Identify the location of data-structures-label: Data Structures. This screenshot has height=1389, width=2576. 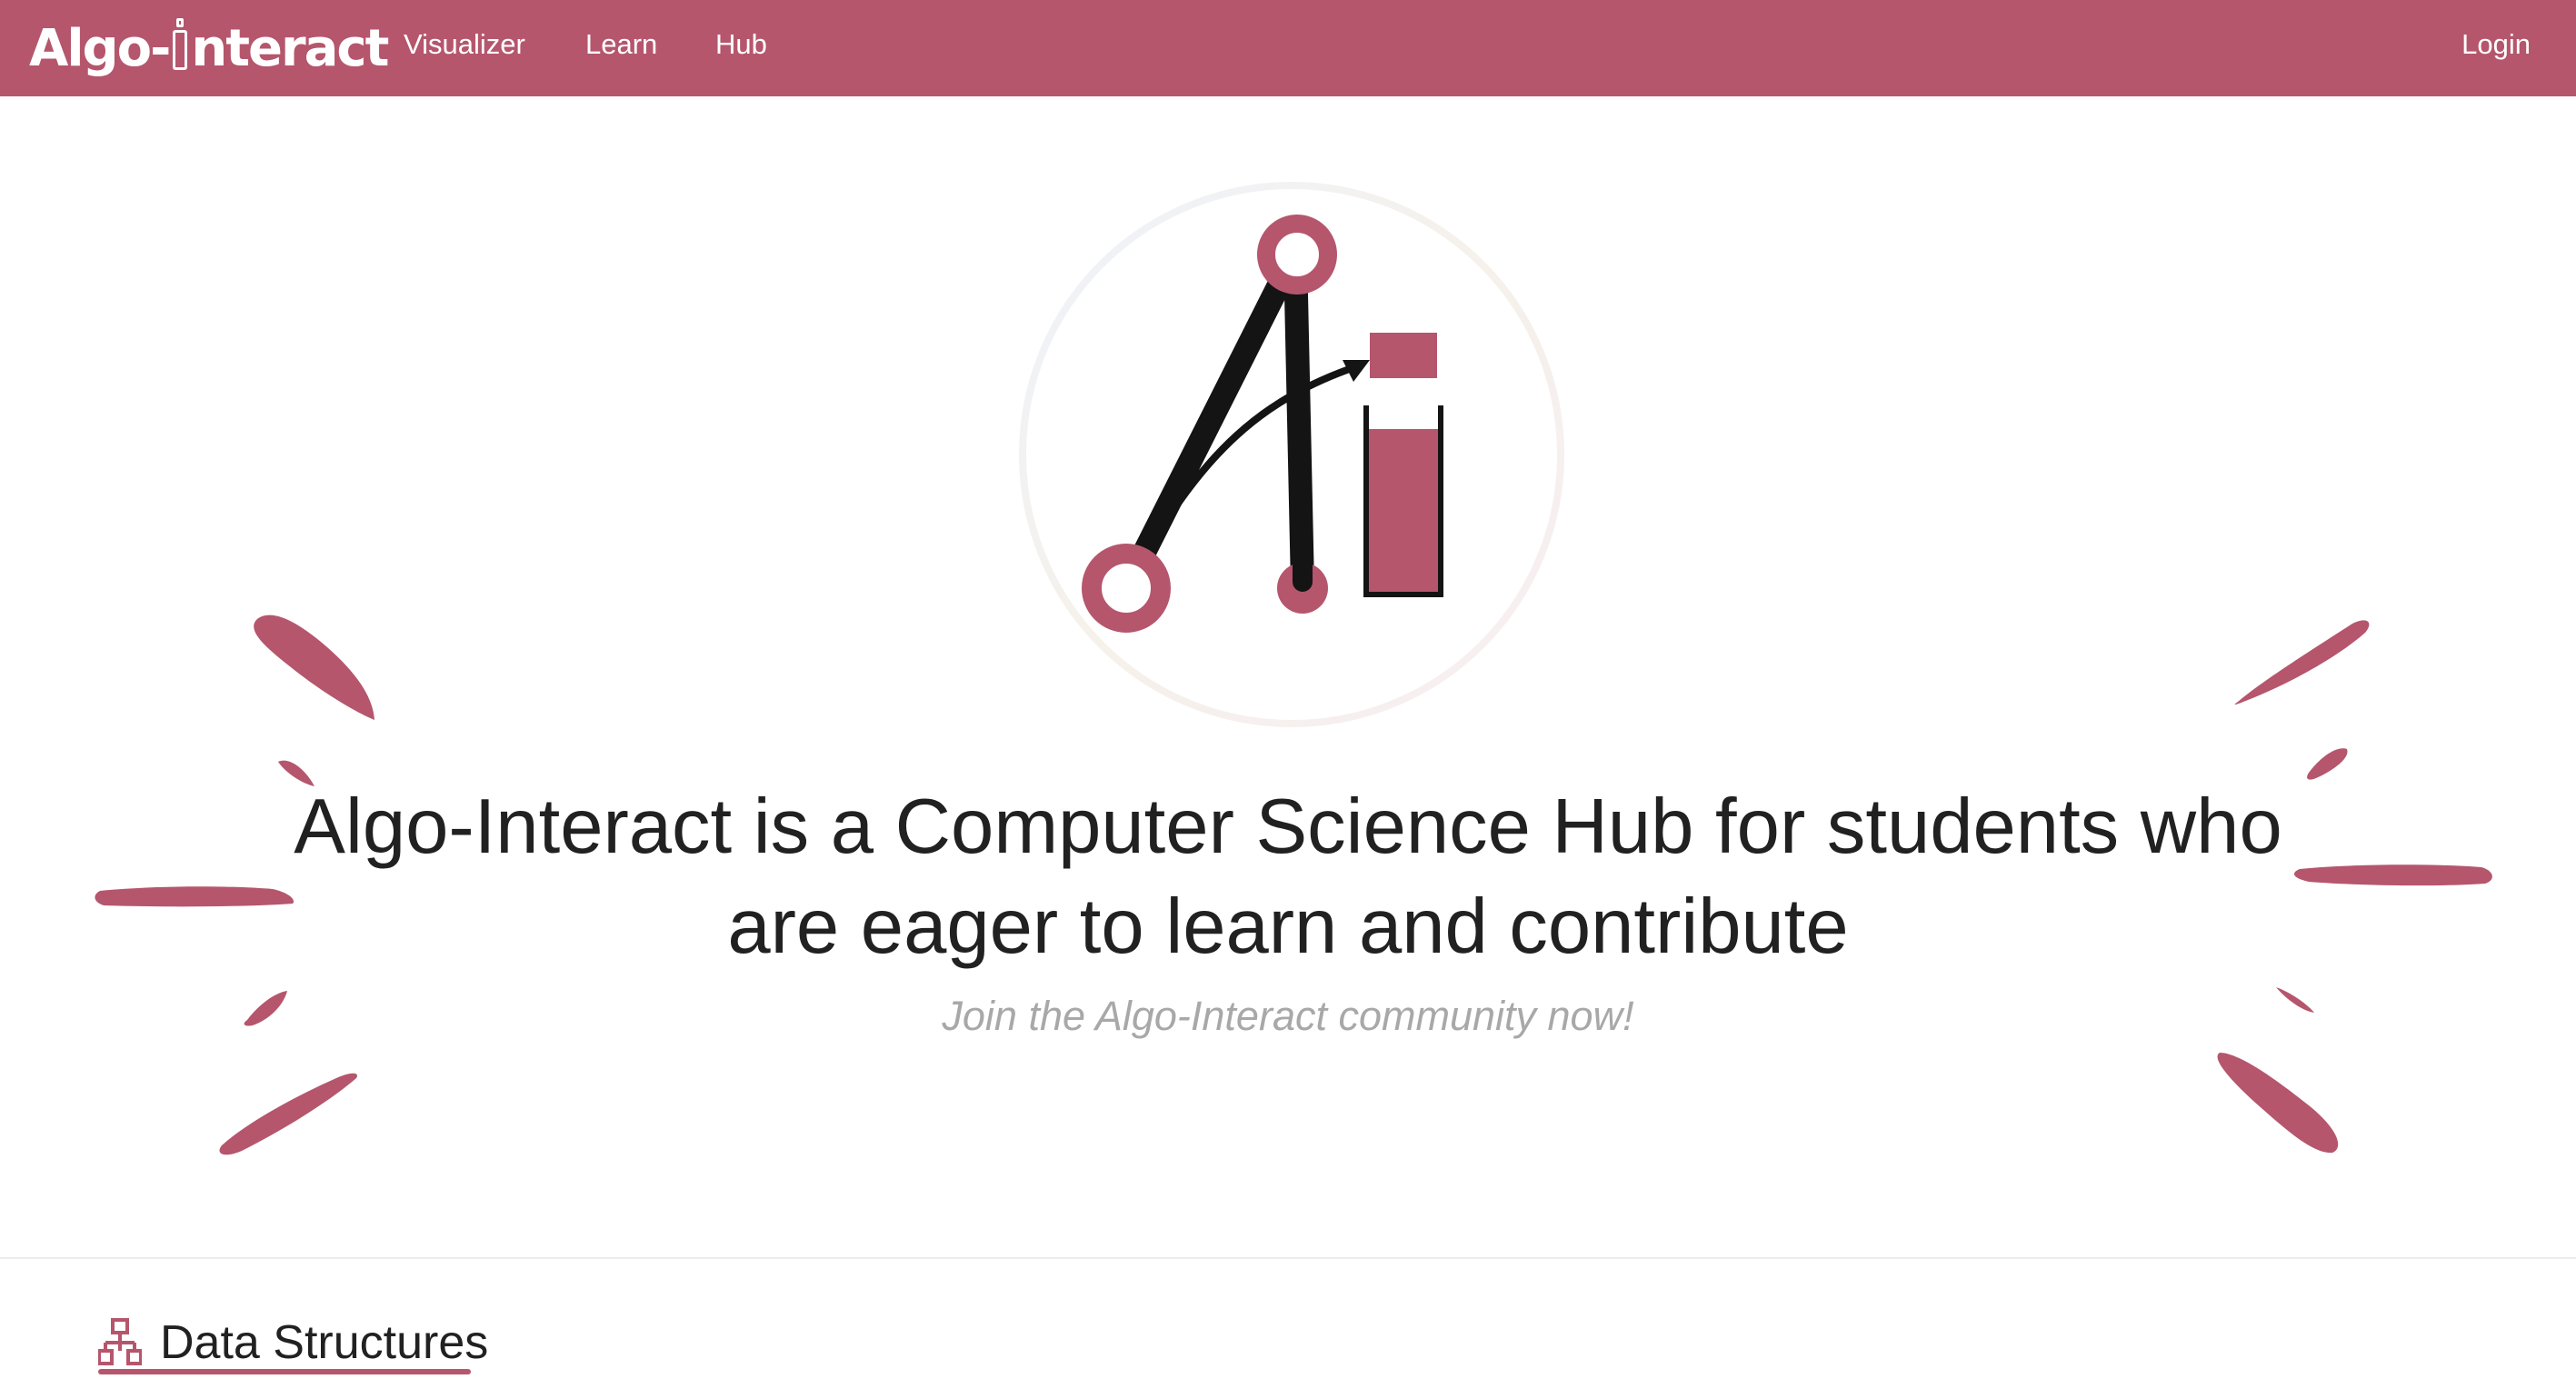
(325, 1342).